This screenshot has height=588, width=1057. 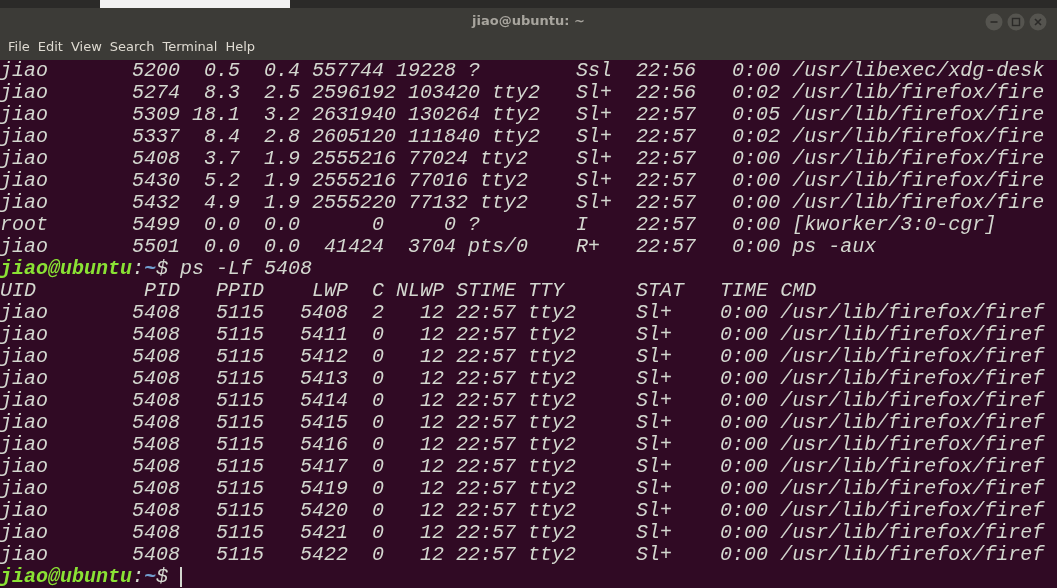 I want to click on output-line: jiao 5408 5115 5416 0 12 22:57 tty2 Sl+ 0:00 /usr/lib/firefox/firef, so click(x=523, y=445).